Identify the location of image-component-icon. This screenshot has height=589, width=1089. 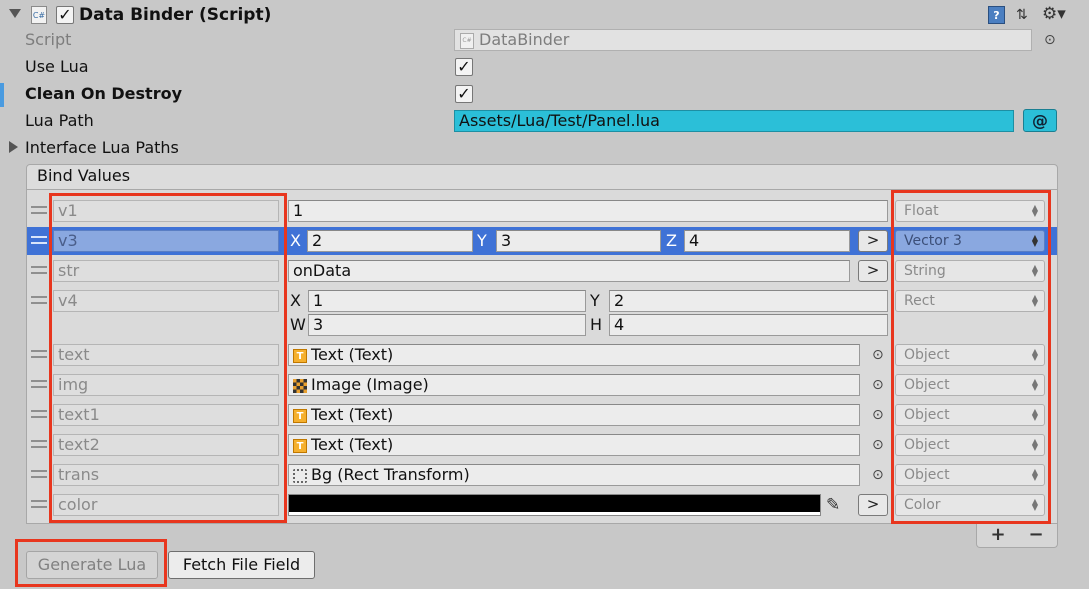
(300, 385).